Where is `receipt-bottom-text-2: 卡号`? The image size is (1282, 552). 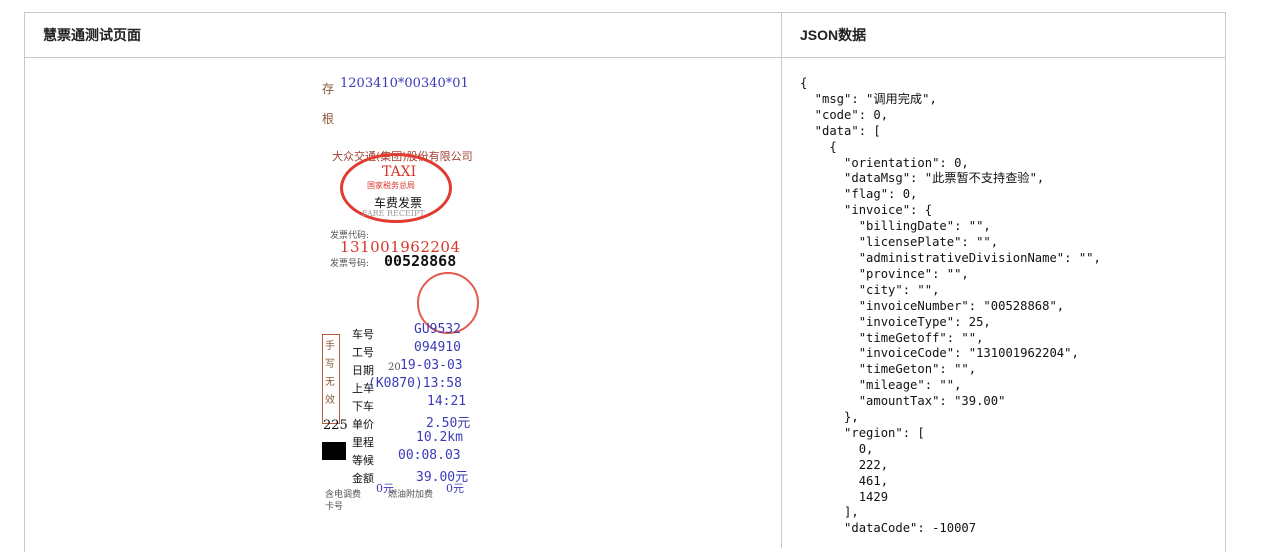
receipt-bottom-text-2: 卡号 is located at coordinates (334, 507).